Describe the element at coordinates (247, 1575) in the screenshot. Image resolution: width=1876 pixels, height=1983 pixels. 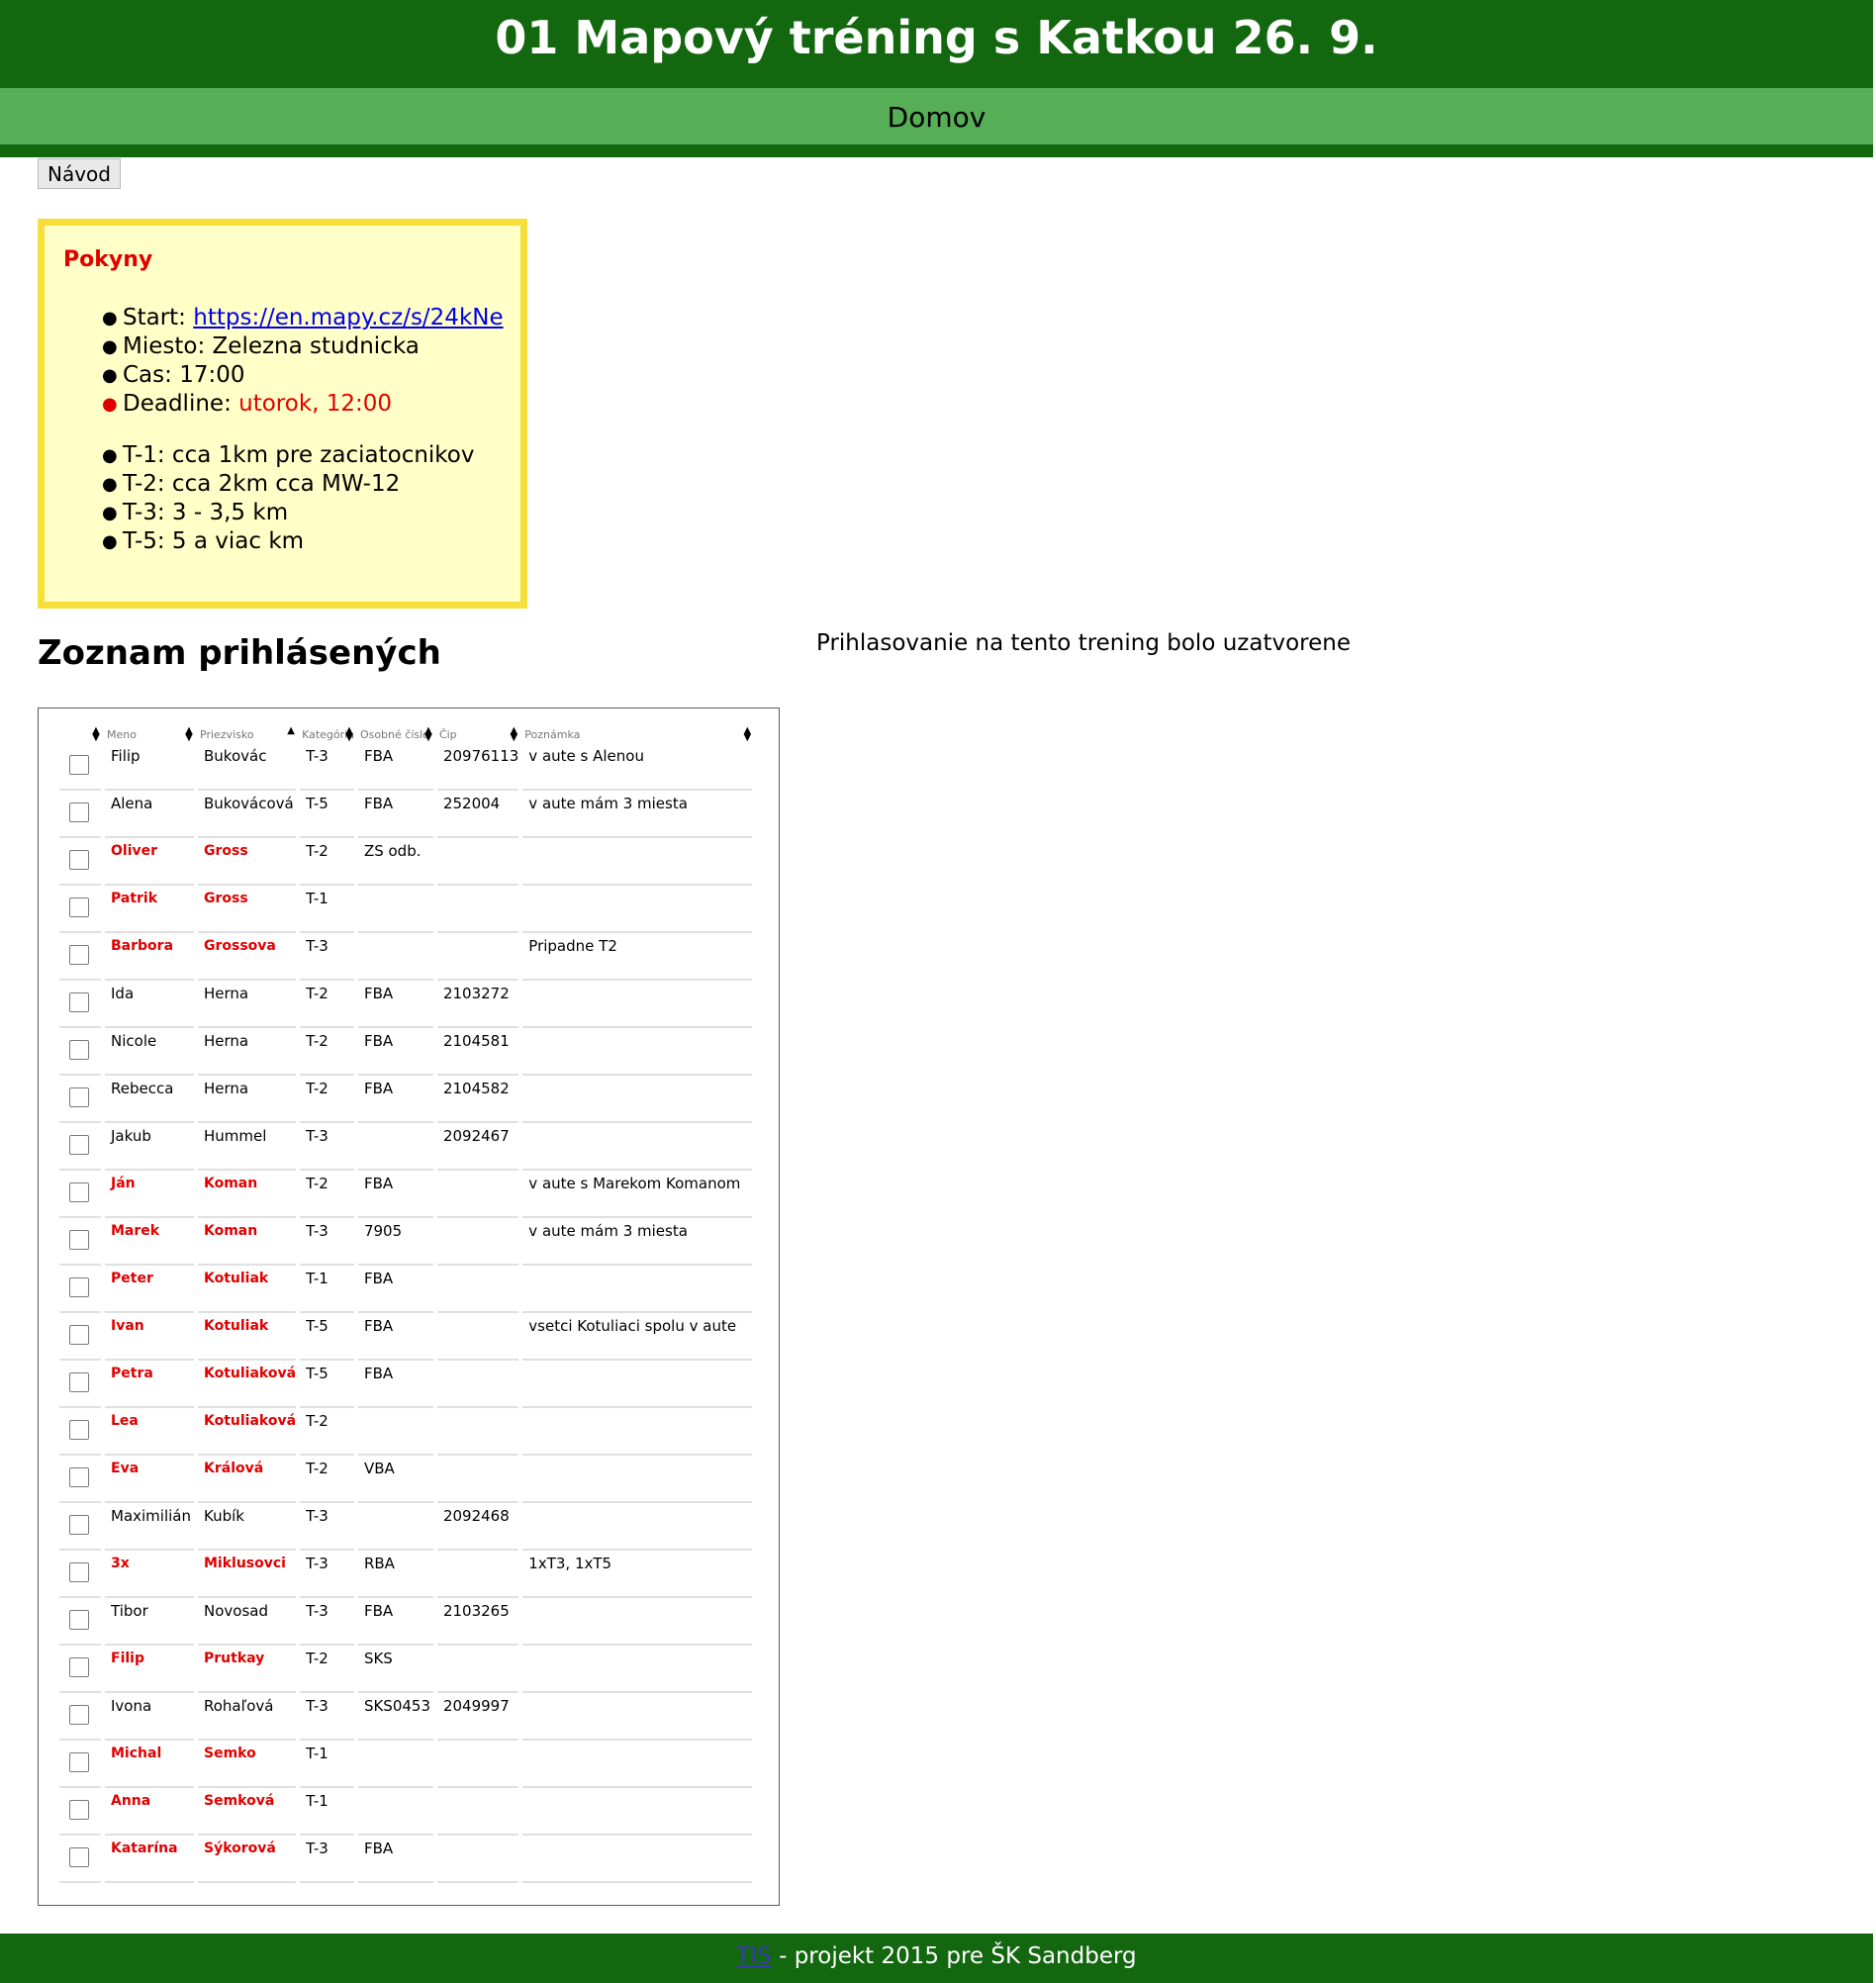
I see `last-name-cell: Miklusovci` at that location.